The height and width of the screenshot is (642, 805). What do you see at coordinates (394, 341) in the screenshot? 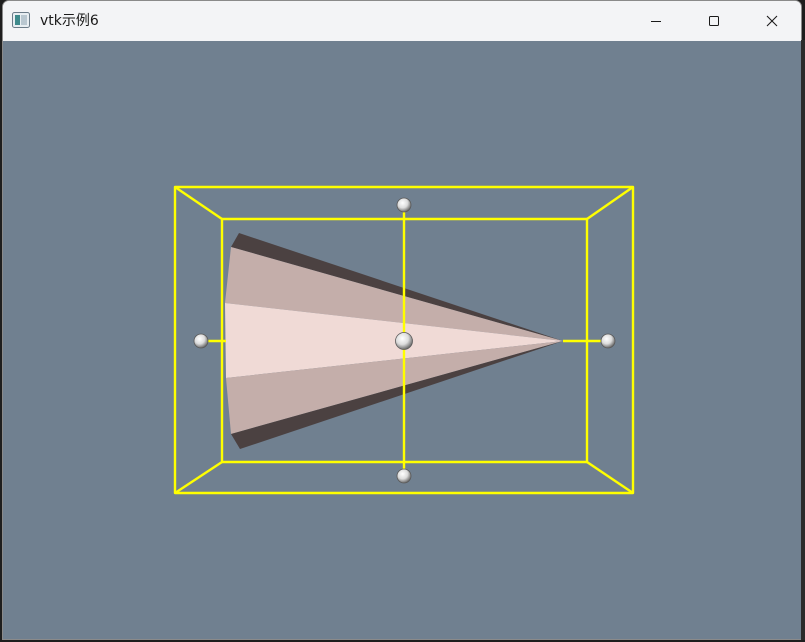
I see `cone-actor` at bounding box center [394, 341].